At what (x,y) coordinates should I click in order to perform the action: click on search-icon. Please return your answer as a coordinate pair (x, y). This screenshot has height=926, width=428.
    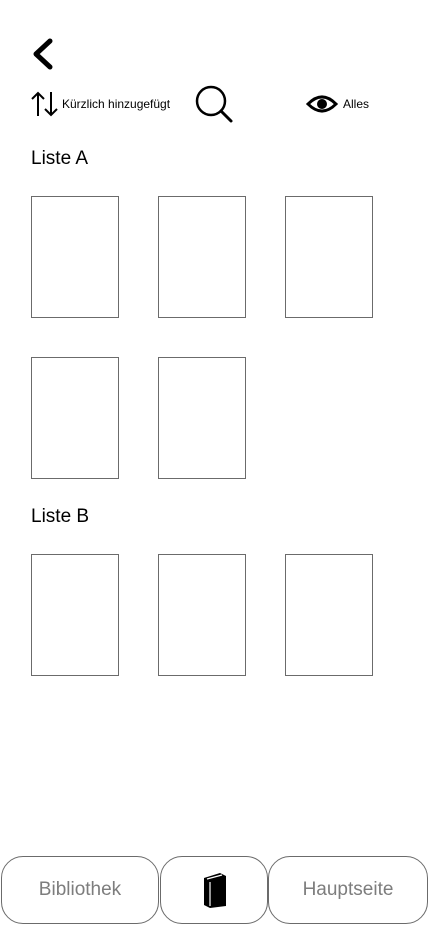
    Looking at the image, I should click on (214, 104).